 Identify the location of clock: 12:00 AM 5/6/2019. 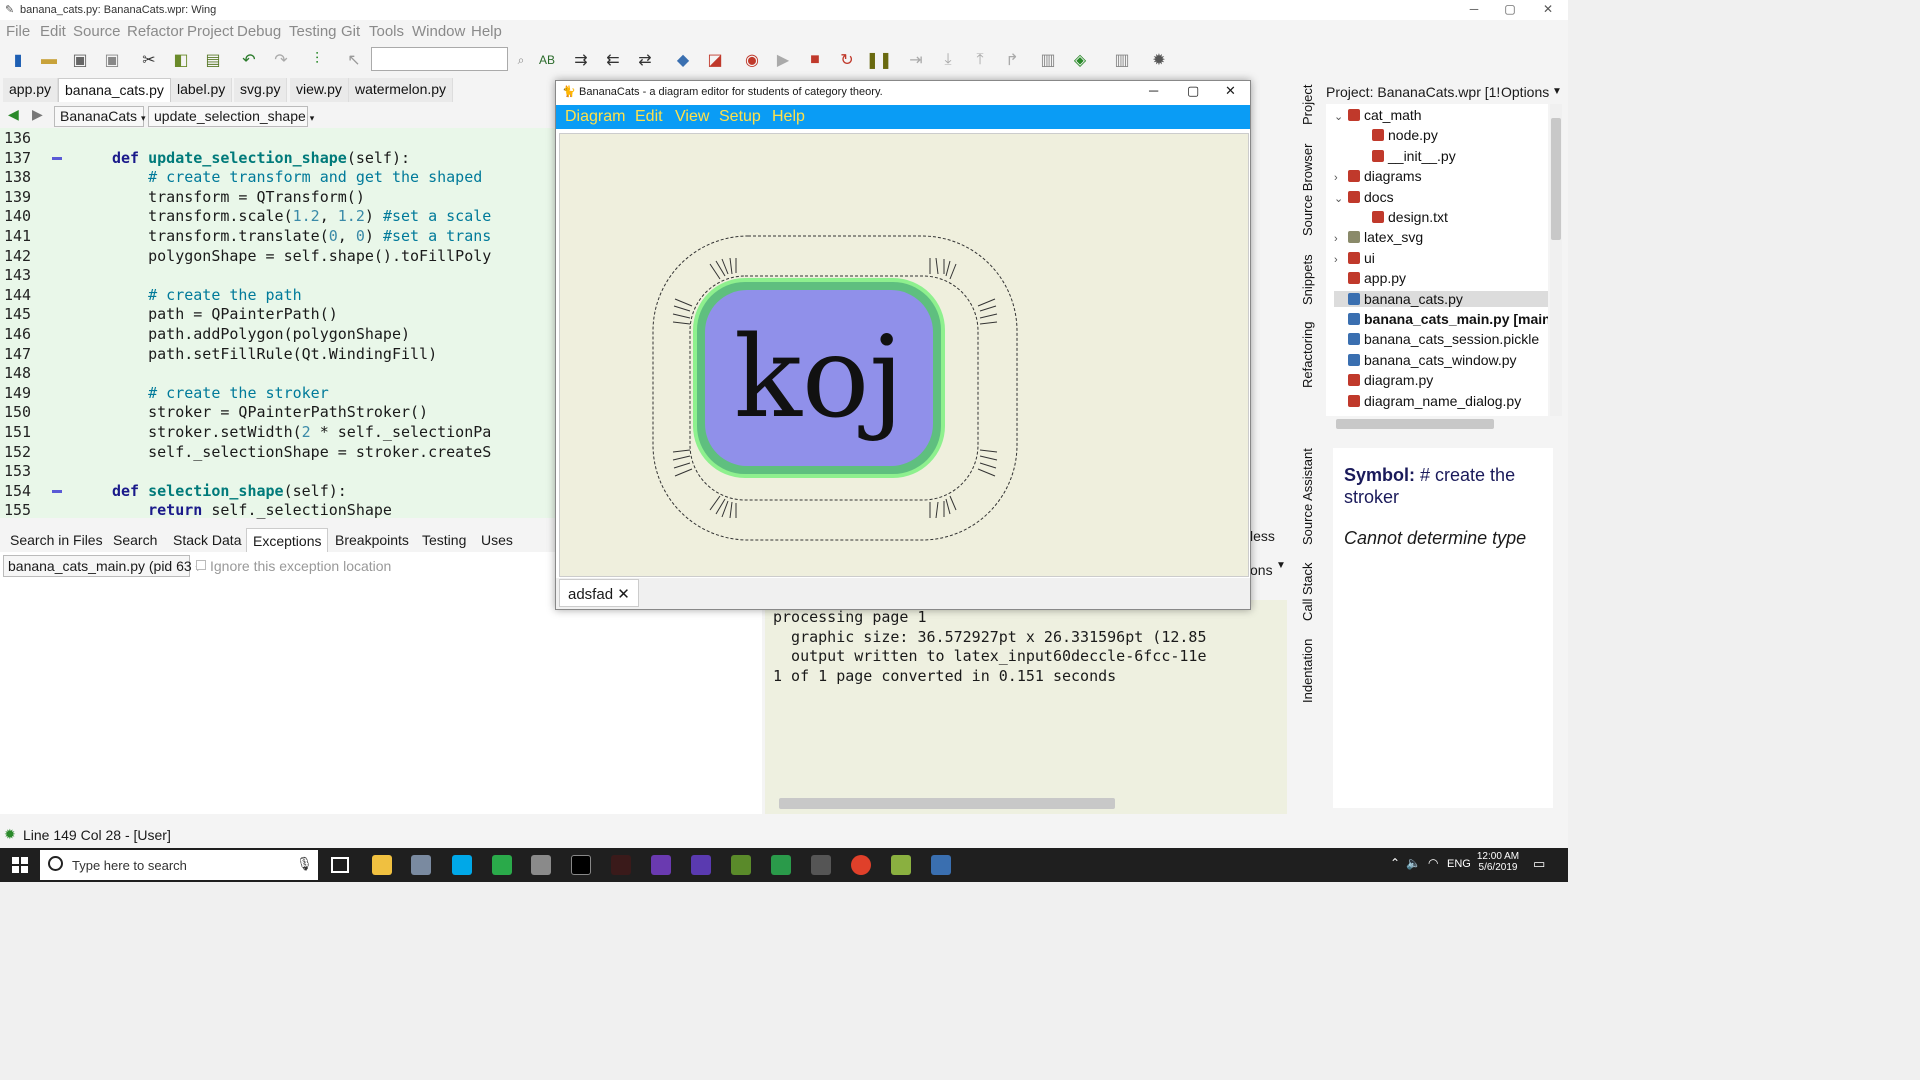
(1498, 862).